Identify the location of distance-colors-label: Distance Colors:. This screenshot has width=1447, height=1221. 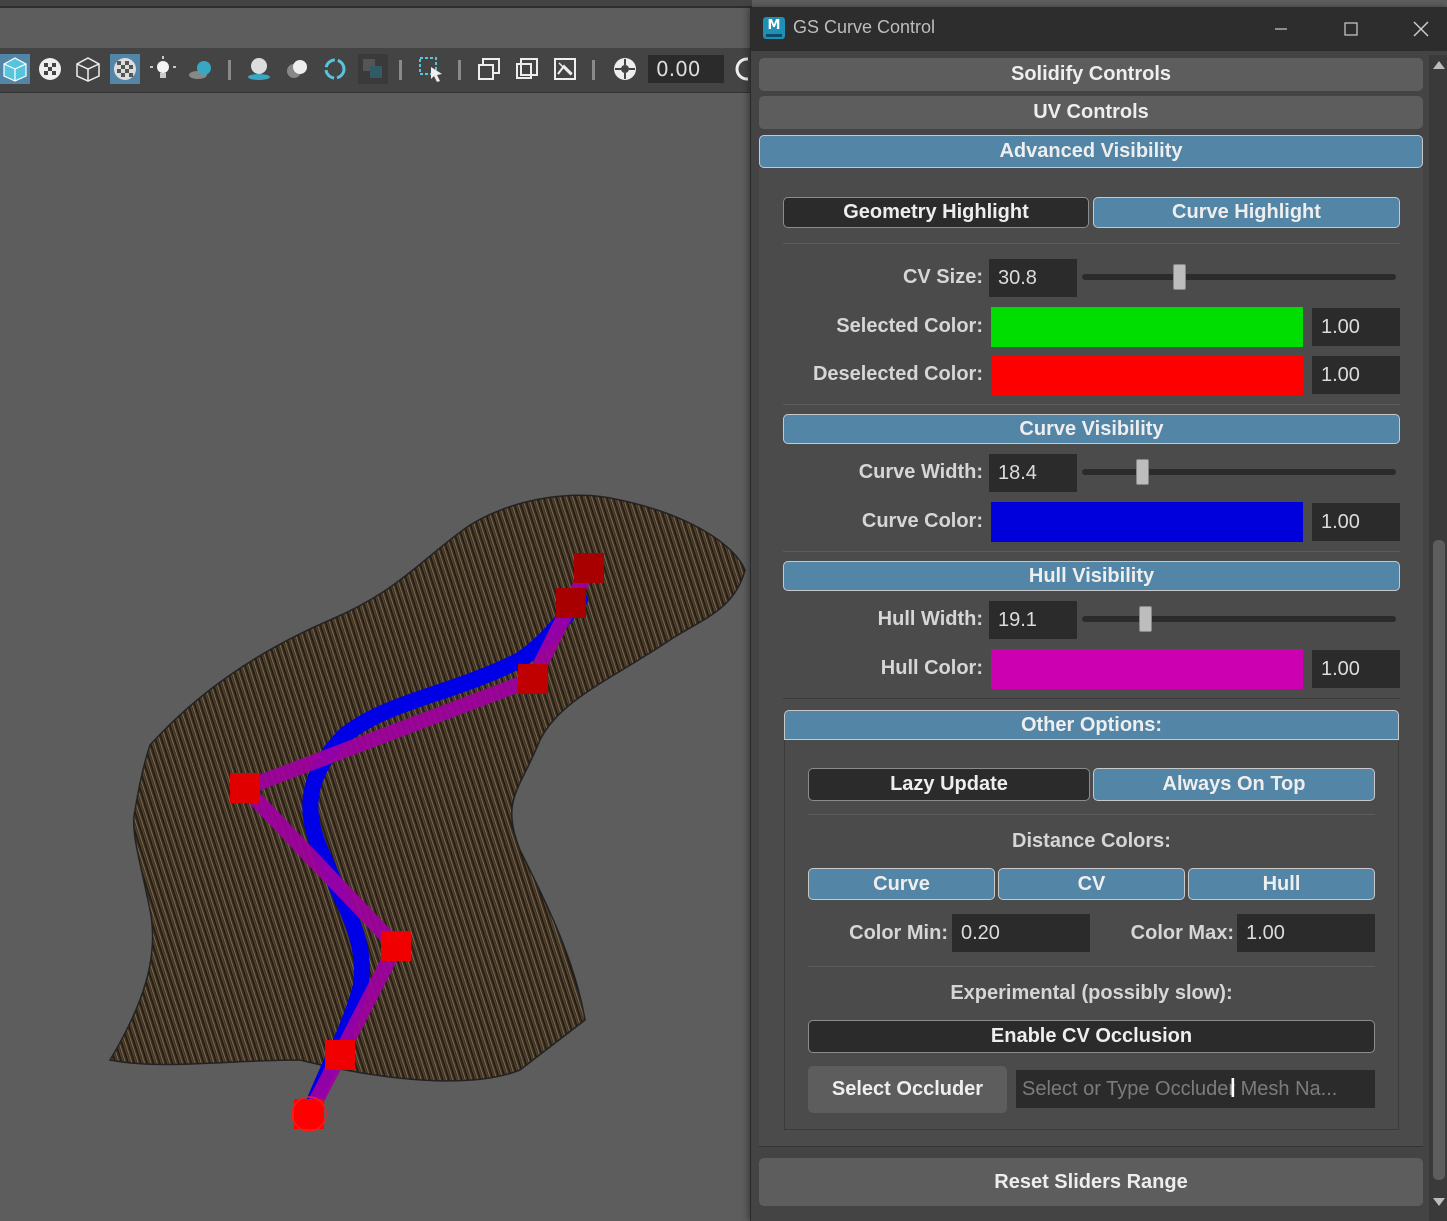
(1091, 841).